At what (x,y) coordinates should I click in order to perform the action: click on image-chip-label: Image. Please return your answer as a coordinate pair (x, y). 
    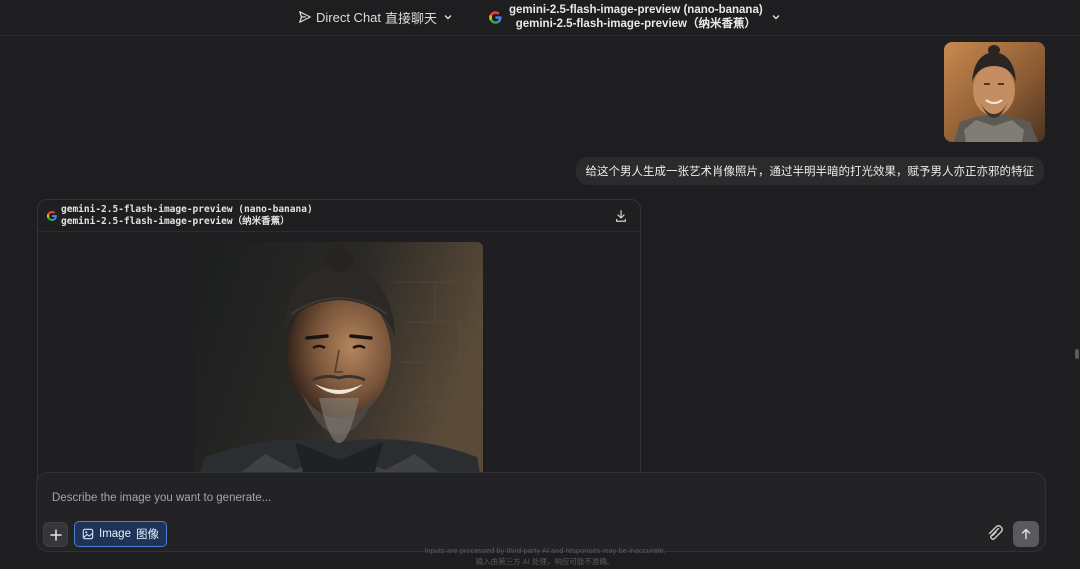
    Looking at the image, I should click on (115, 534).